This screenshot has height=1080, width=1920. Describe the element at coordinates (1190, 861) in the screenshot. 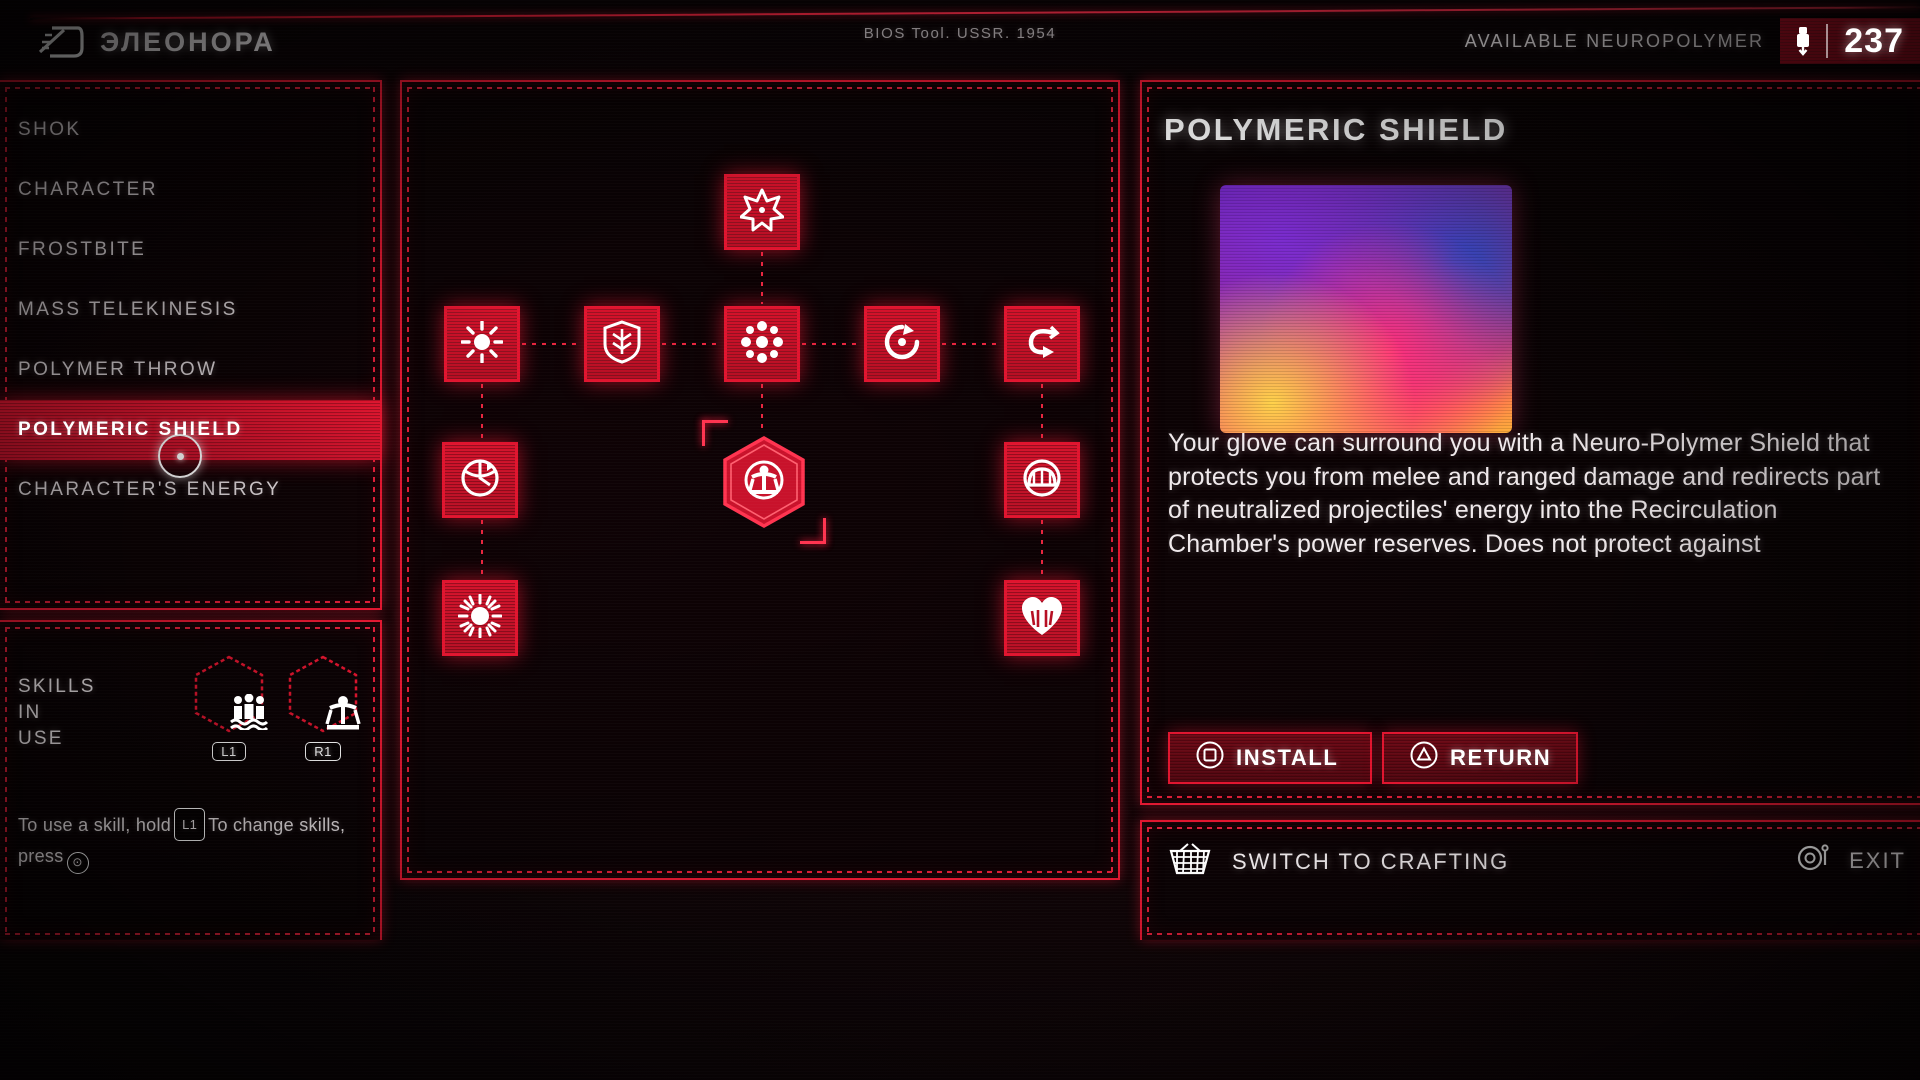

I see `crafting-grid-icon` at that location.